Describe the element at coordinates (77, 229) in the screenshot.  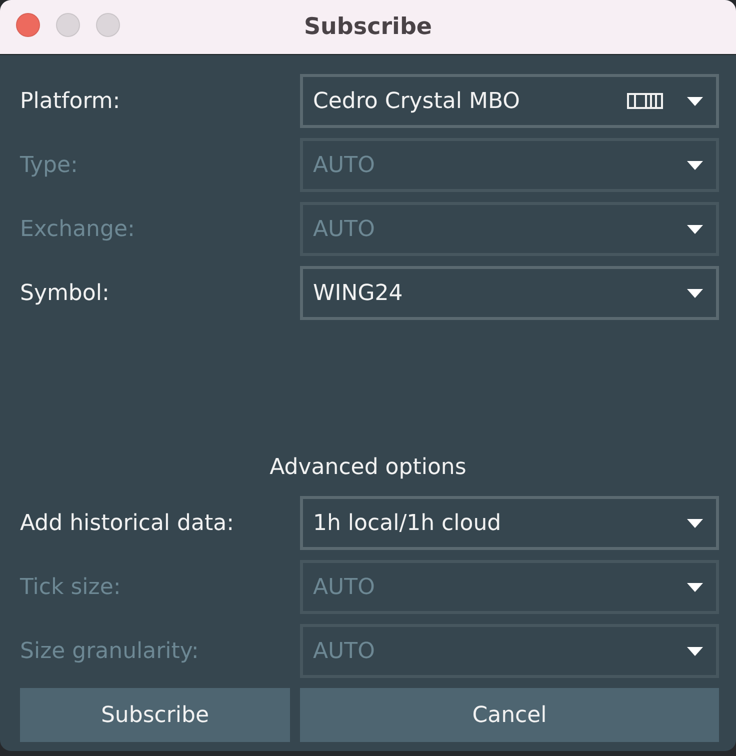
I see `field-label: Exchange:` at that location.